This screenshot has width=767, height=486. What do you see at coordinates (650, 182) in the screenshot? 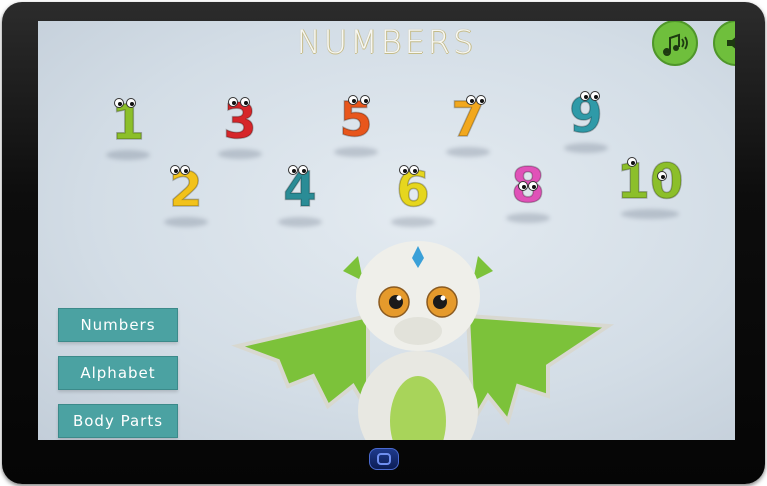
I see `number-10-glyph: 10` at bounding box center [650, 182].